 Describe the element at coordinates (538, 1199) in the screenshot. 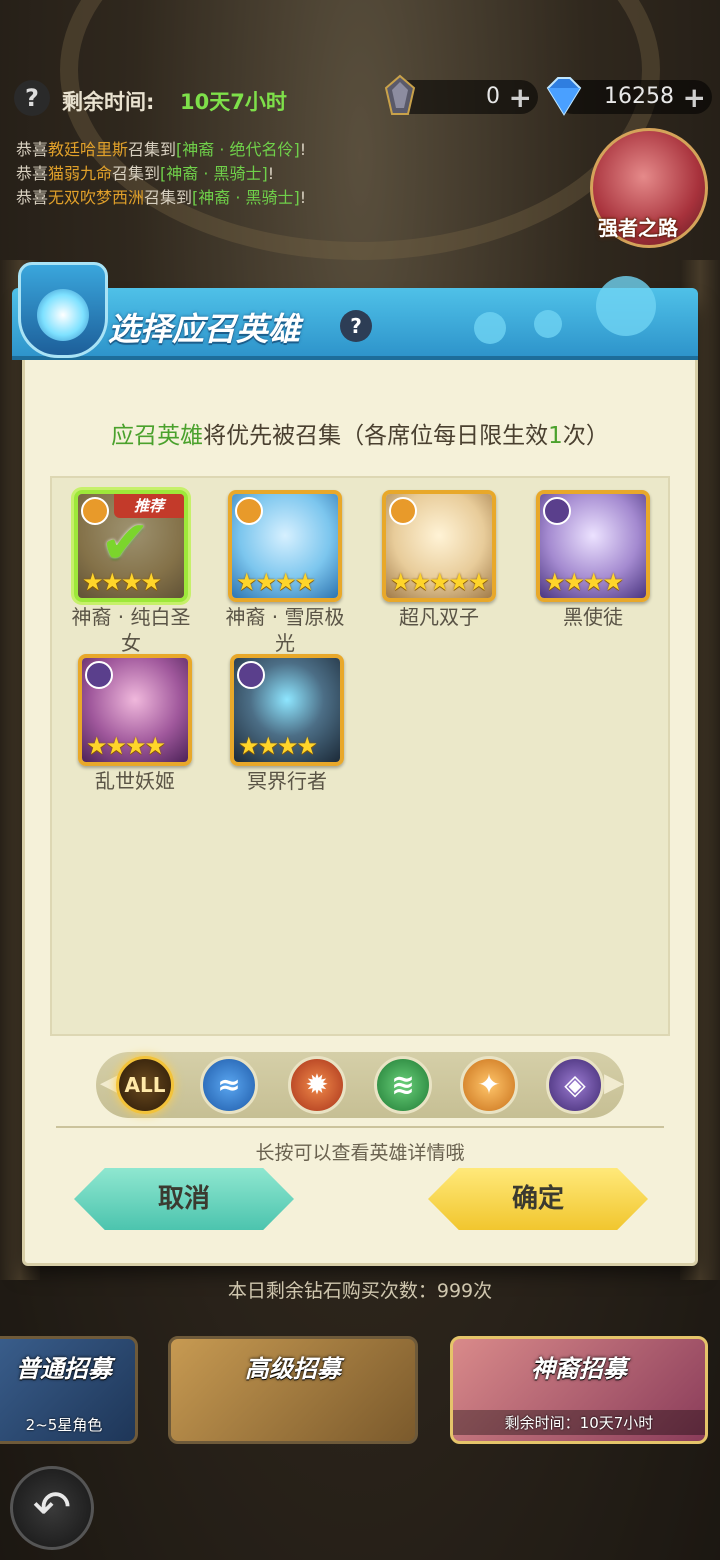

I see `confirm-button: 确定` at that location.